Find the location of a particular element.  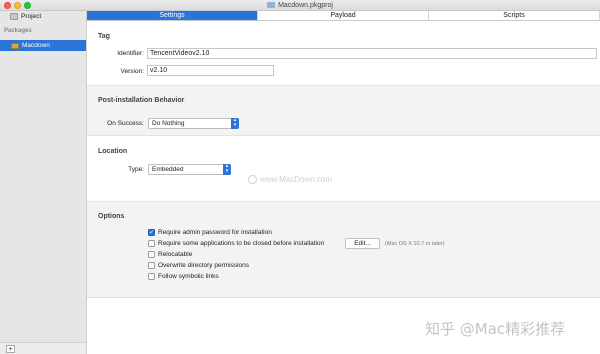

option-relocatable: Relocatable is located at coordinates (170, 254).